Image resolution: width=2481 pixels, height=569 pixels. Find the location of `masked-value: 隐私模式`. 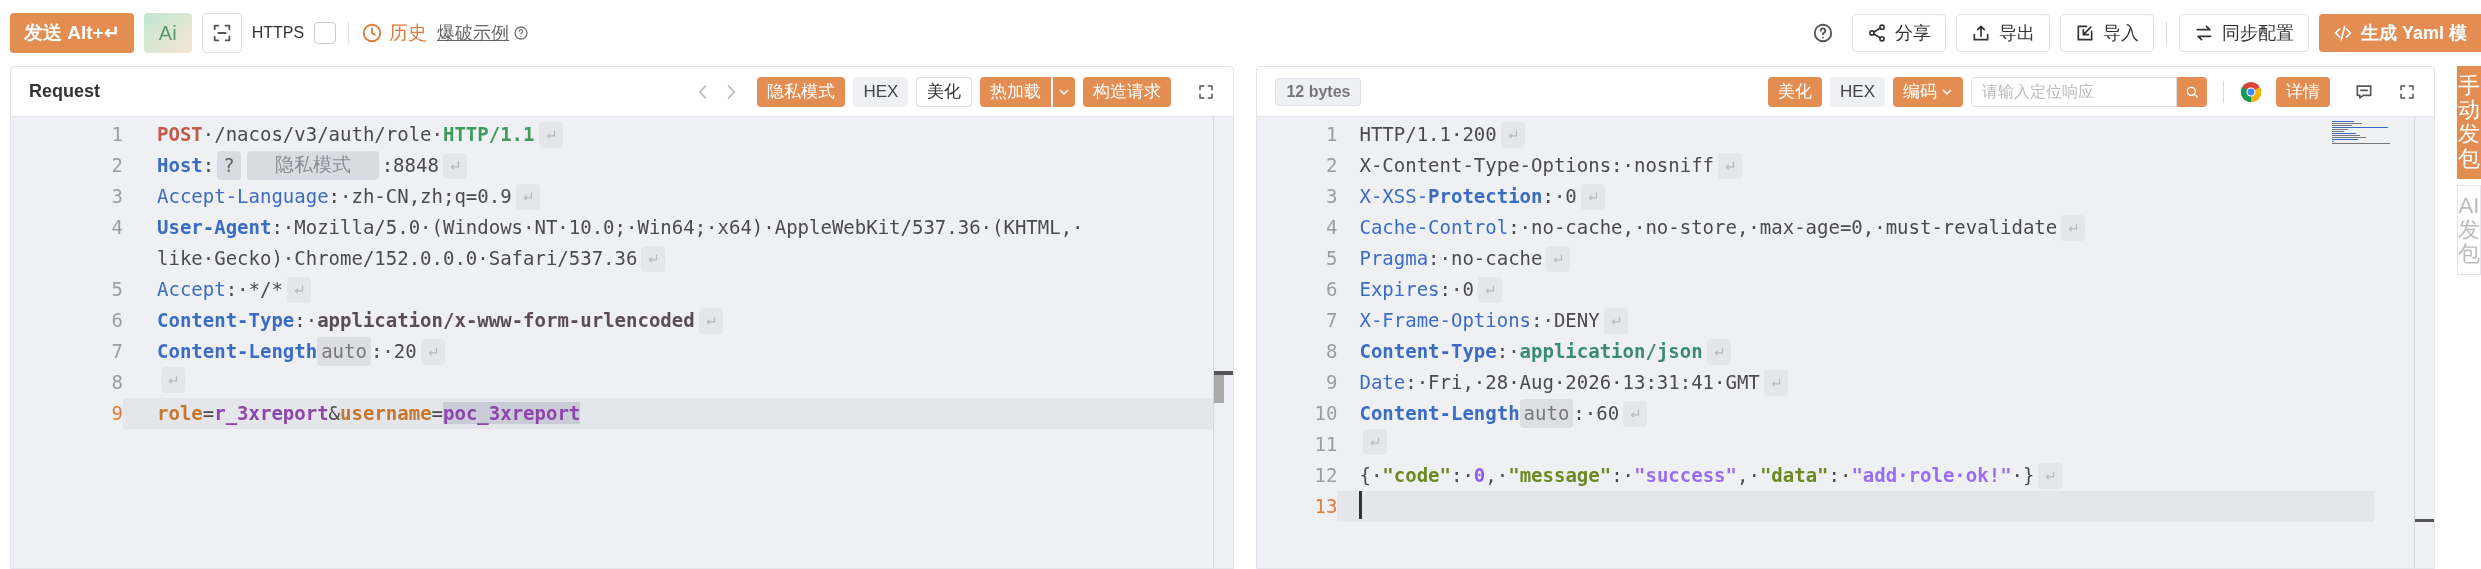

masked-value: 隐私模式 is located at coordinates (312, 165).